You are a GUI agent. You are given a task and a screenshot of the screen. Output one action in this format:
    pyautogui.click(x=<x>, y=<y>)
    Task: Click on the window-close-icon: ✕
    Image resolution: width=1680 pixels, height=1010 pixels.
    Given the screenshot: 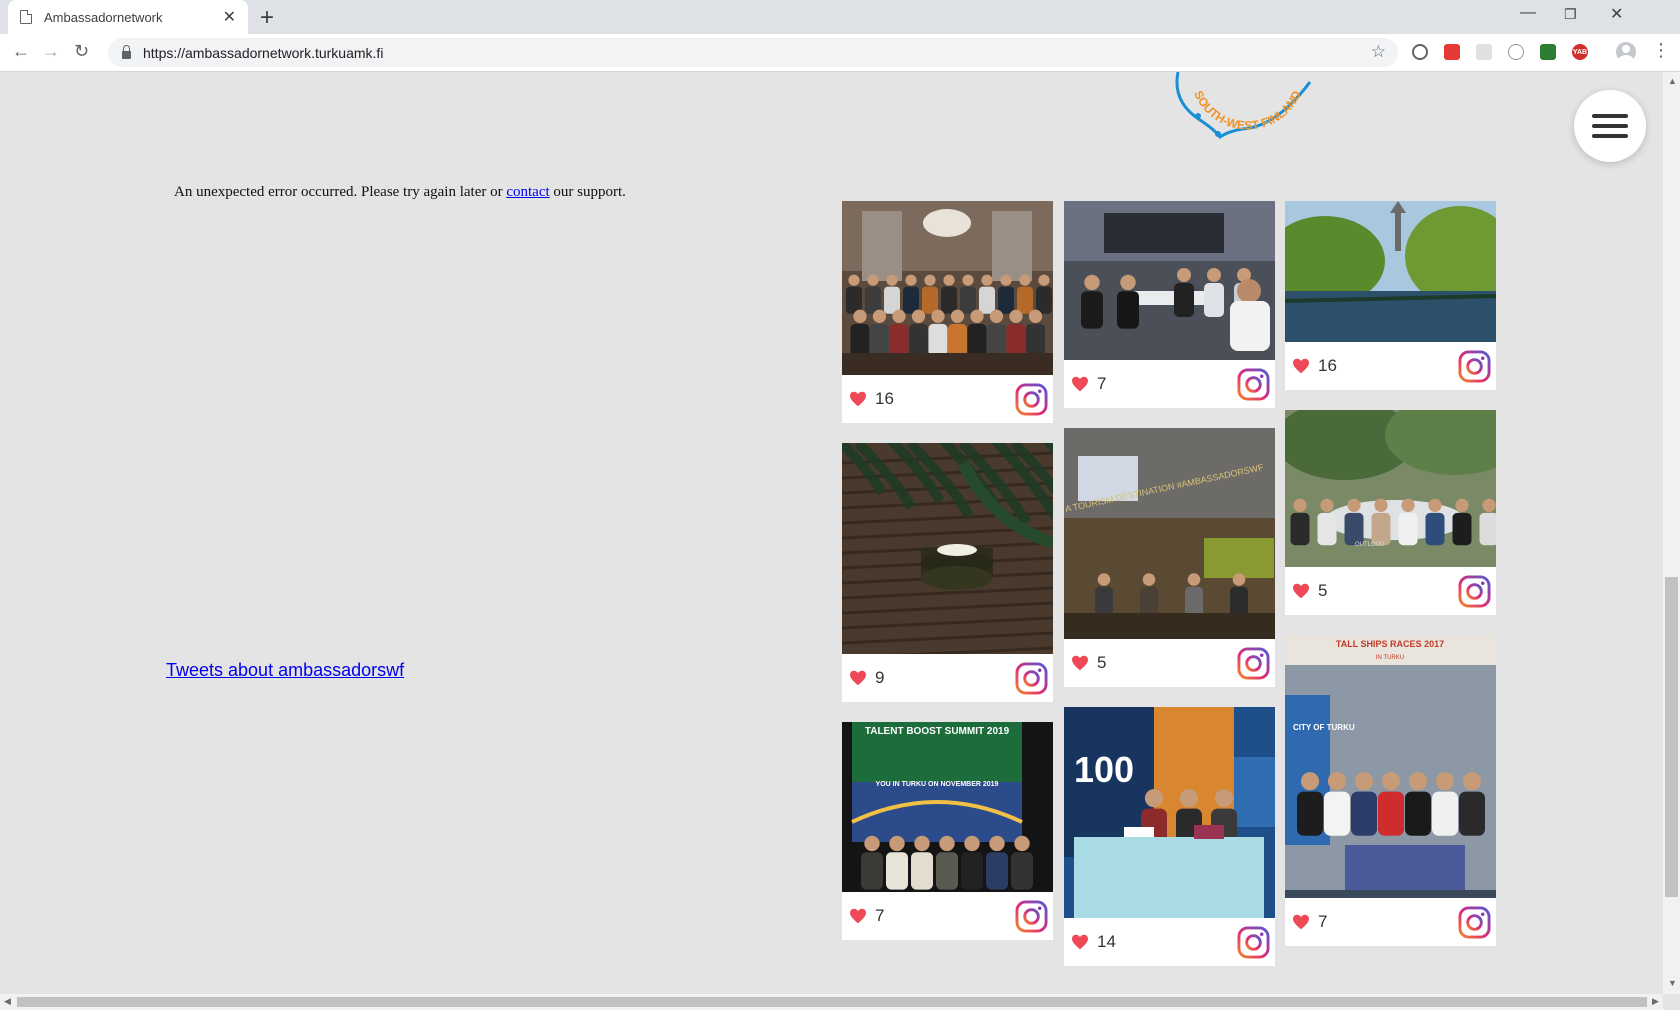 What is the action you would take?
    pyautogui.click(x=1616, y=14)
    